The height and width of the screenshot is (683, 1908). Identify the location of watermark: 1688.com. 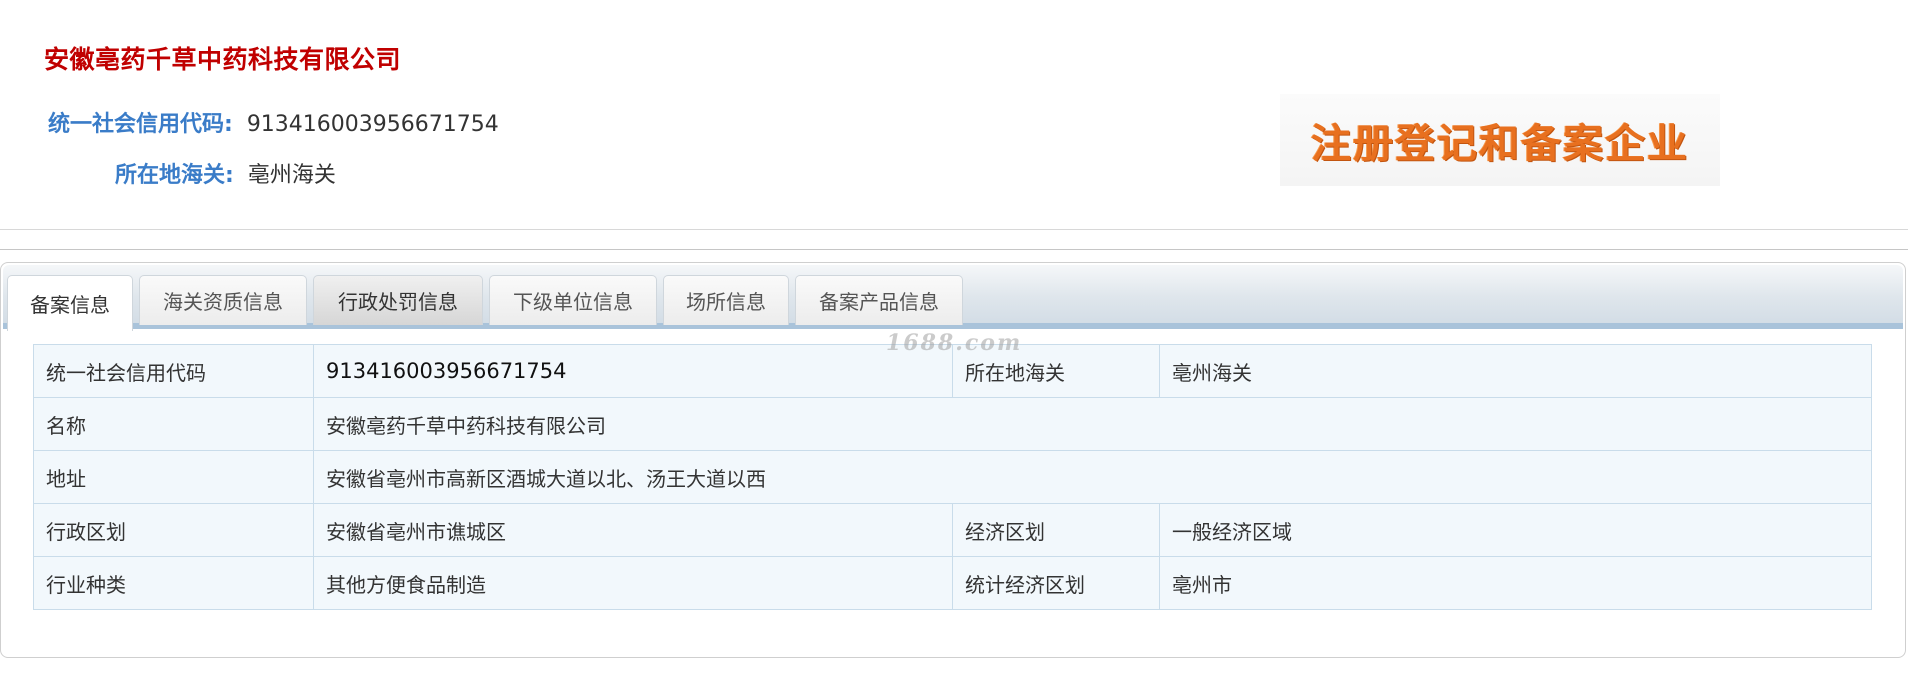
(954, 343).